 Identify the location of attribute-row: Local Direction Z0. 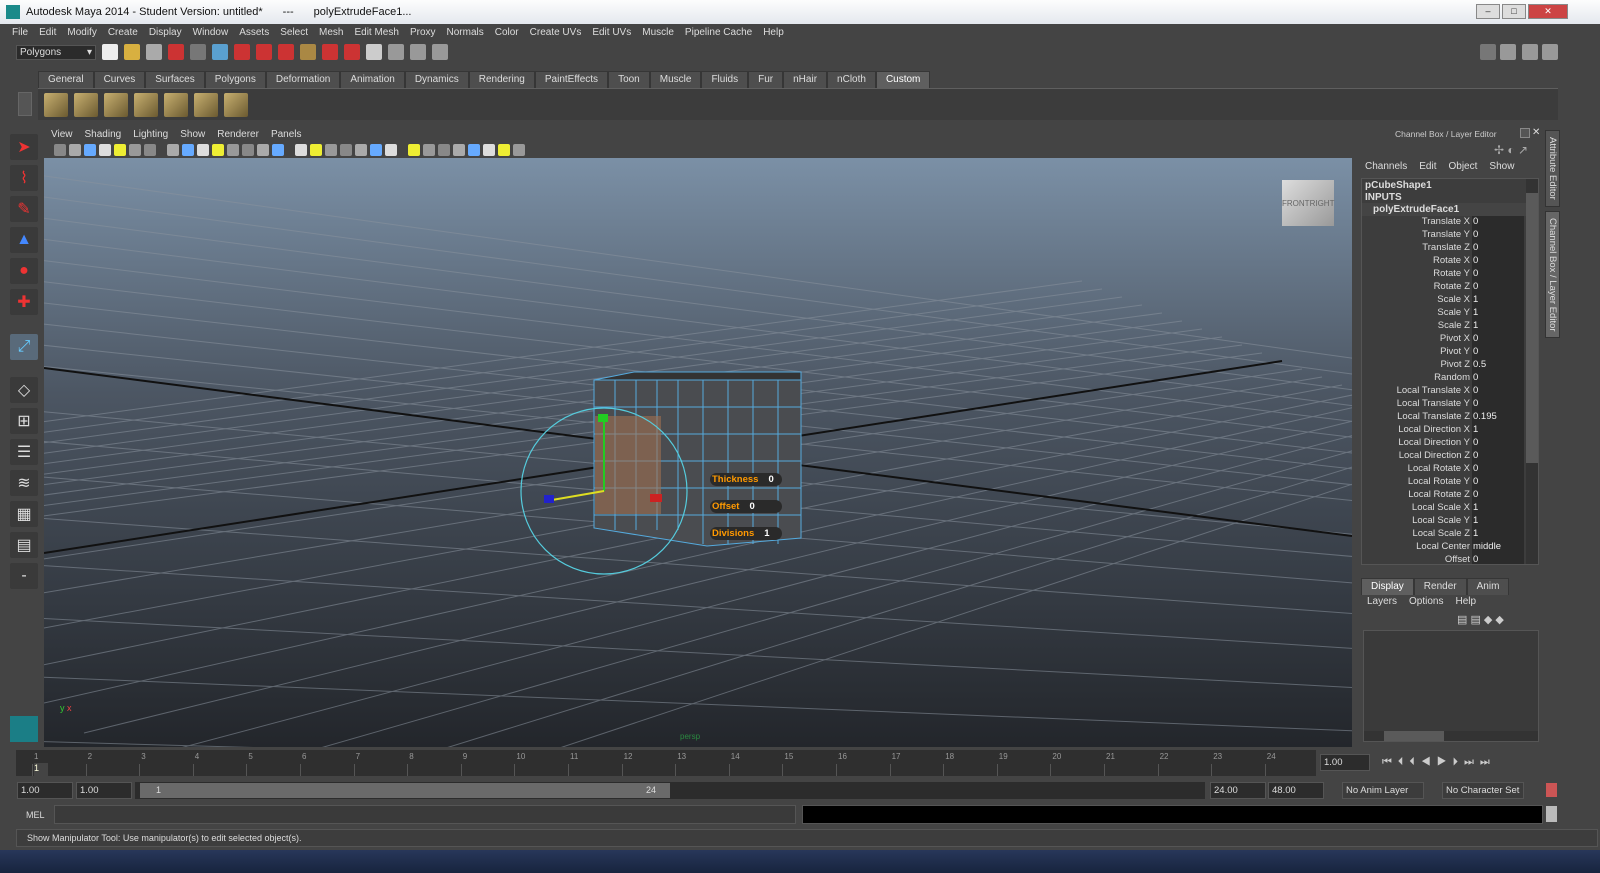
(1450, 456).